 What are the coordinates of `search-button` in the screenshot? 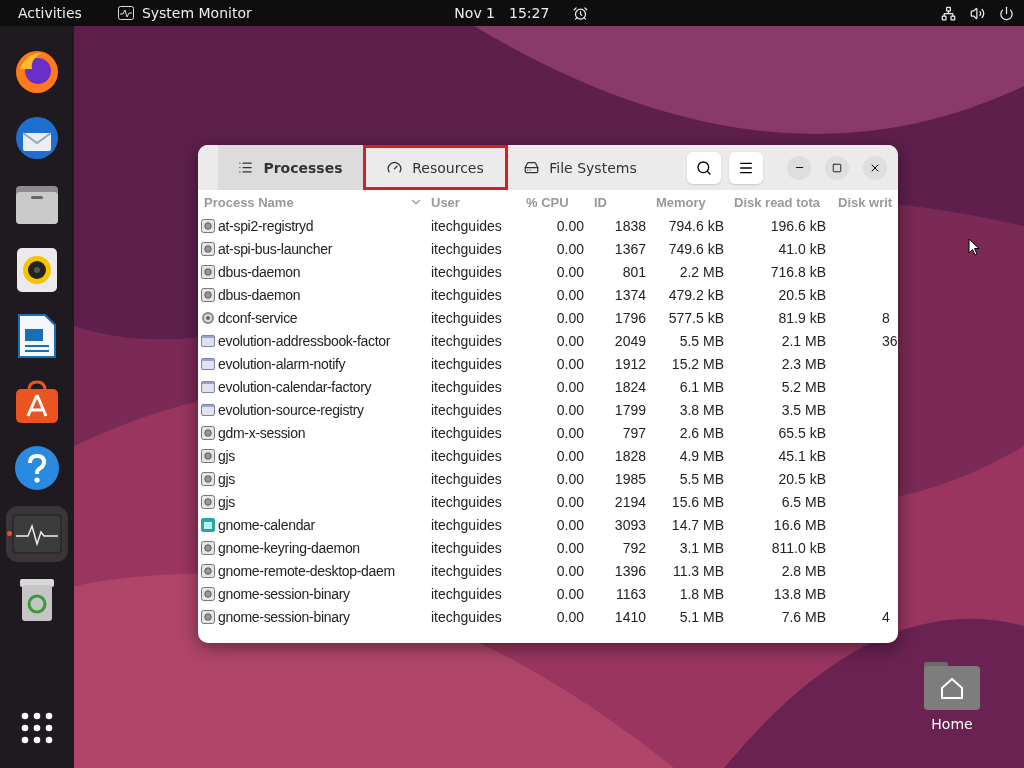 It's located at (704, 167).